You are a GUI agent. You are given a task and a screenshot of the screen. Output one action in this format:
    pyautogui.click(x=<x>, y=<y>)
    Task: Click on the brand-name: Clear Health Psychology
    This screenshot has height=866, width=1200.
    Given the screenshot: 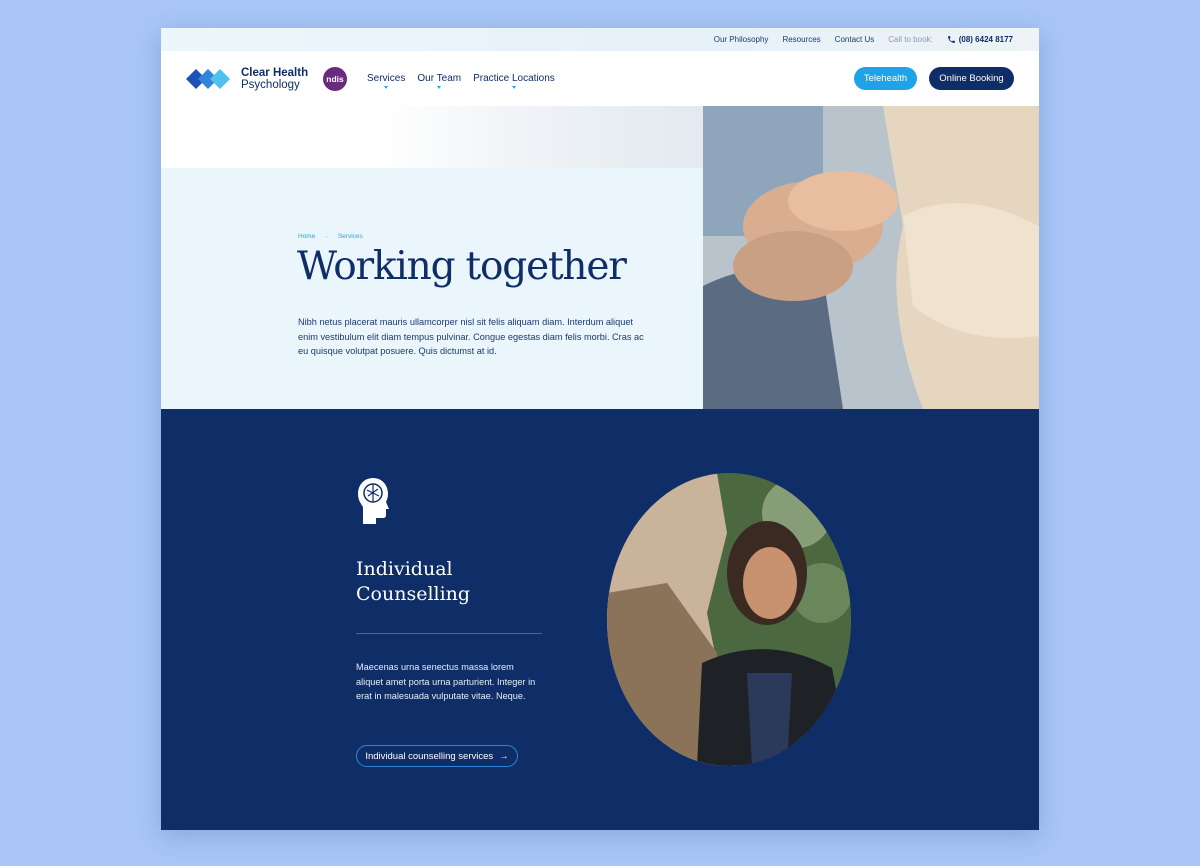 What is the action you would take?
    pyautogui.click(x=274, y=79)
    